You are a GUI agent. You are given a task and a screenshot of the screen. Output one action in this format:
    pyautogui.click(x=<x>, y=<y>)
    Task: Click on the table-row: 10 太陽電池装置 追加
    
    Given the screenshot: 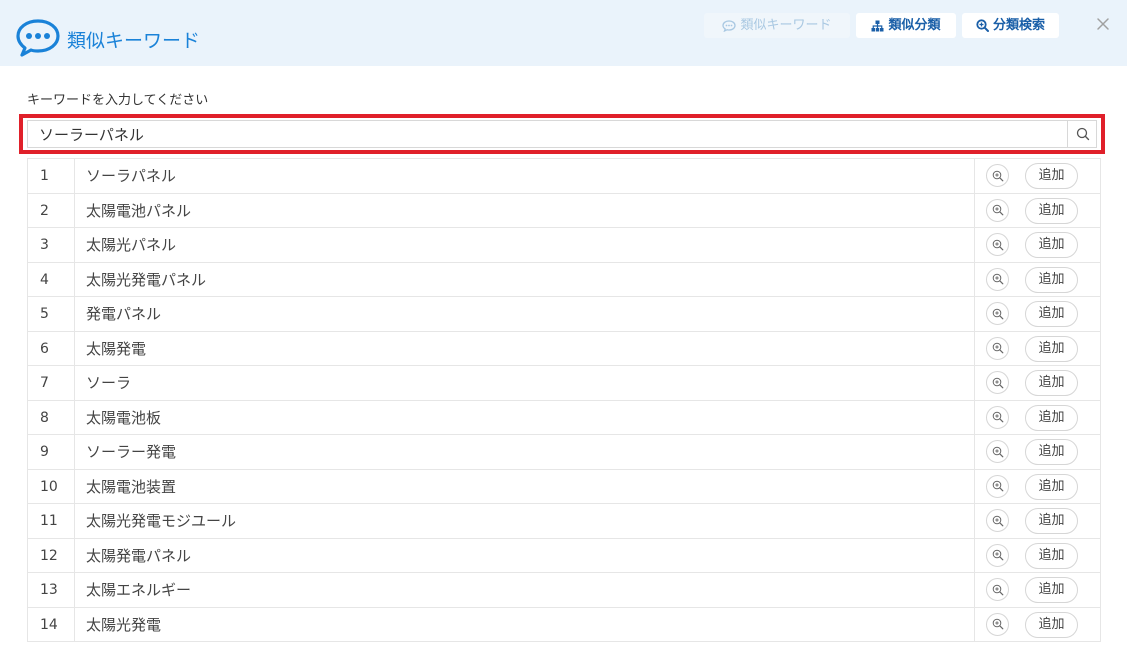 What is the action you would take?
    pyautogui.click(x=564, y=486)
    